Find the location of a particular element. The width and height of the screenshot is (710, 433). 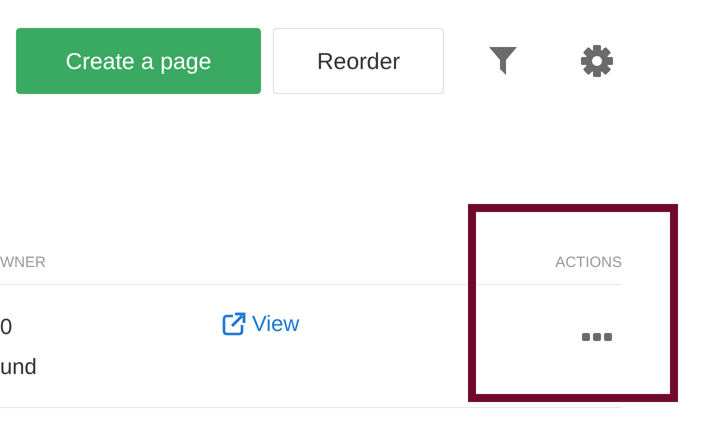

column-header: ACTIONS is located at coordinates (588, 262).